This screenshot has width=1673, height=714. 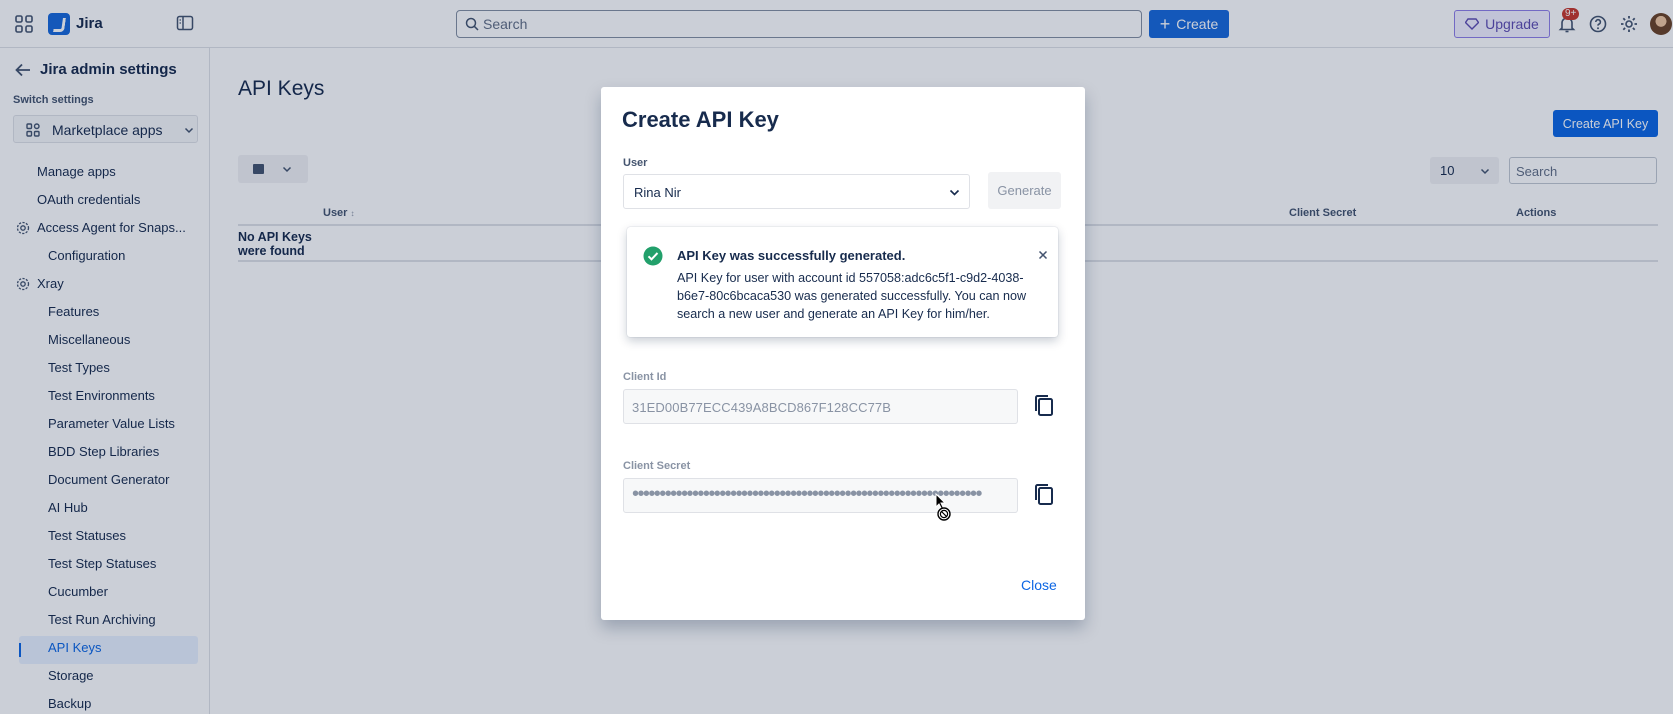 What do you see at coordinates (657, 466) in the screenshot?
I see `client-secret-label: Client Secret` at bounding box center [657, 466].